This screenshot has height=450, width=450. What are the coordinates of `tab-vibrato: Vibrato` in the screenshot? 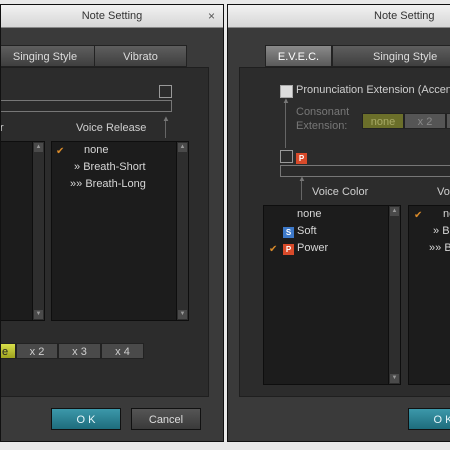 It's located at (140, 56).